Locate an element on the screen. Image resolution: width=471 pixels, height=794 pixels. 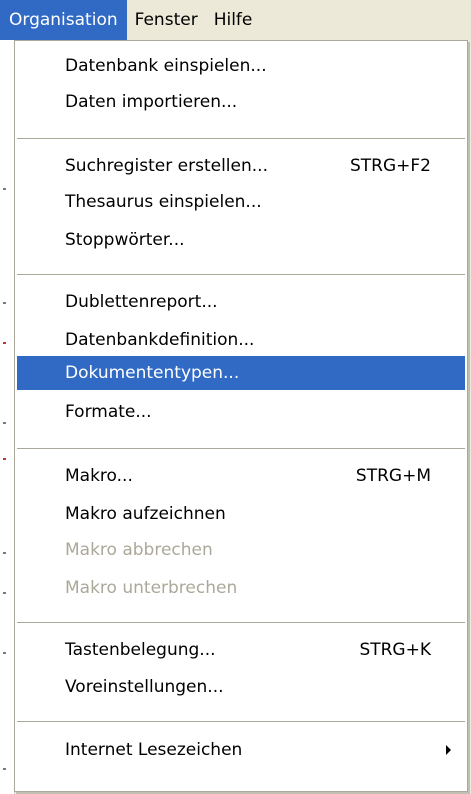
menu-bar: Organisation Fenster Hilfe is located at coordinates (235, 20).